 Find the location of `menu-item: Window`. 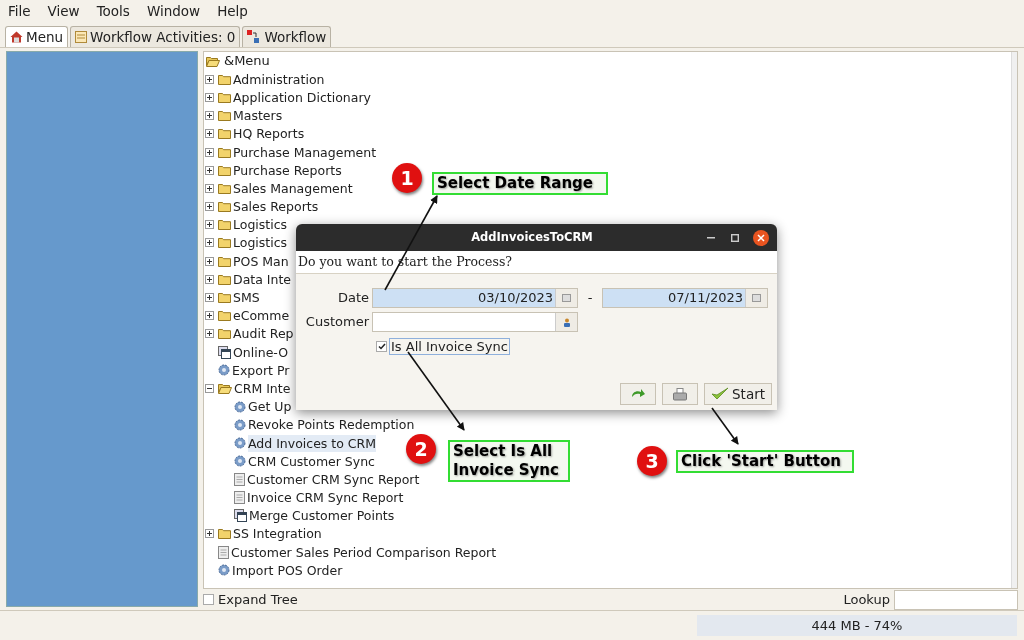

menu-item: Window is located at coordinates (173, 11).